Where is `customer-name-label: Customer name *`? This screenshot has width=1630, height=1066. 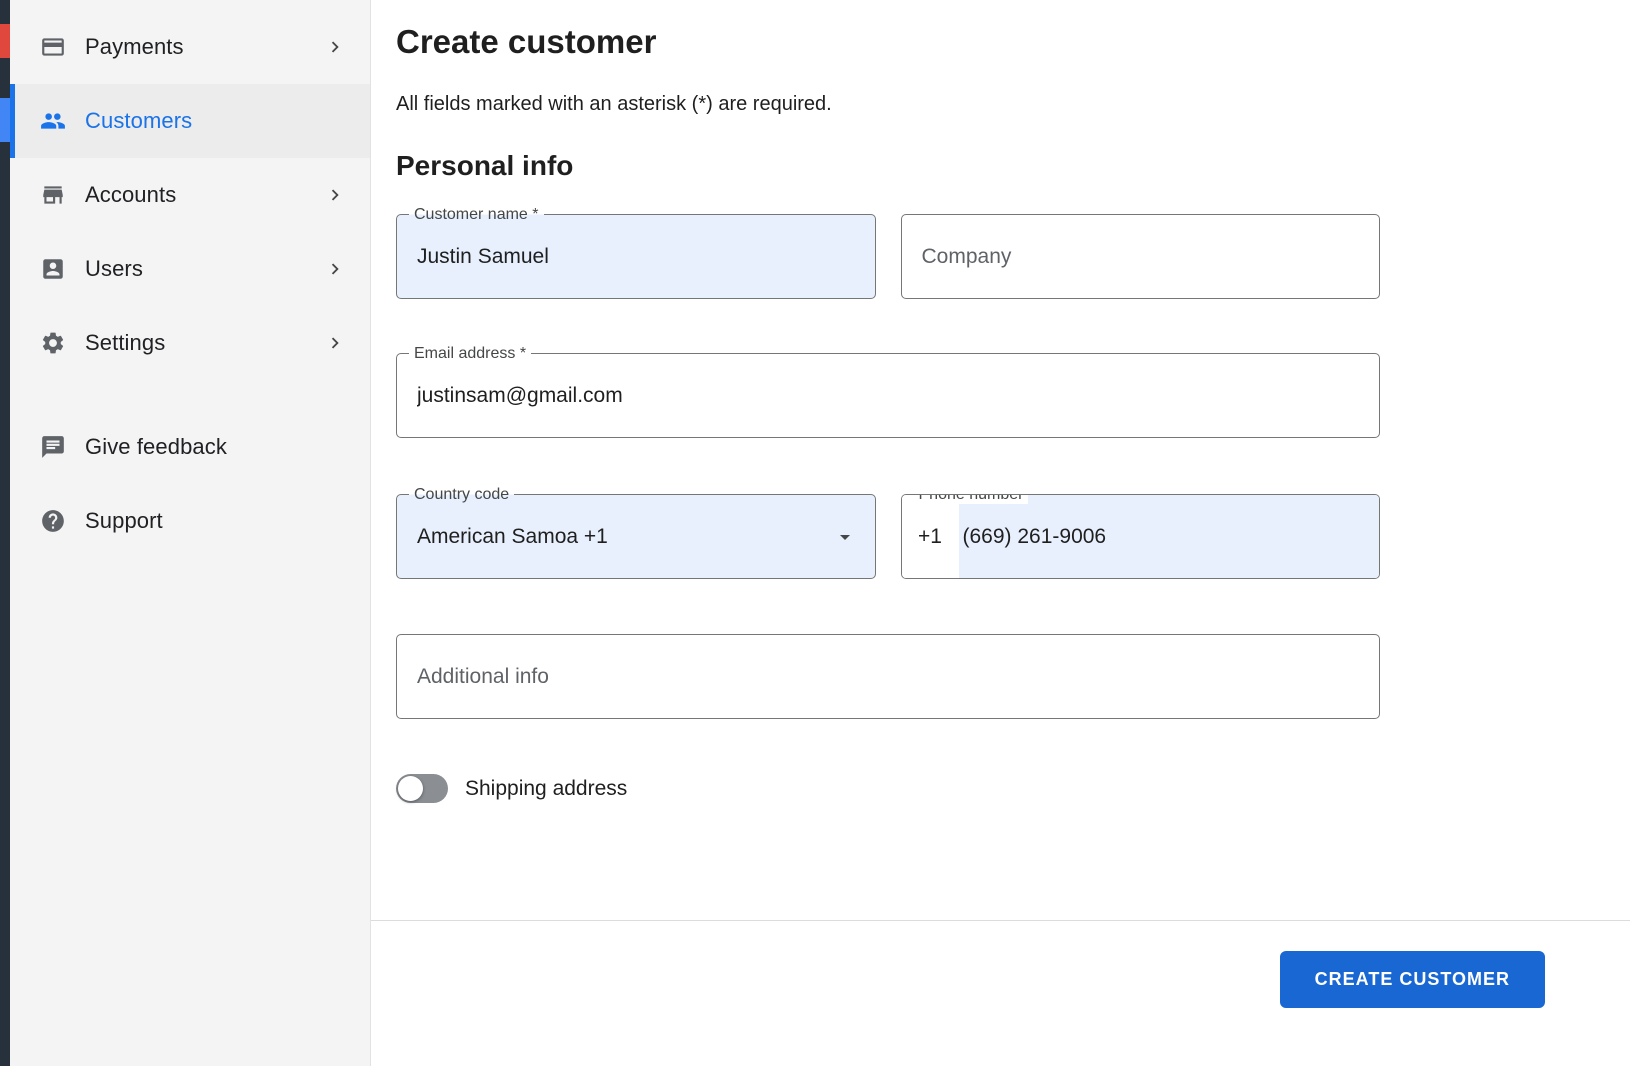 customer-name-label: Customer name * is located at coordinates (476, 214).